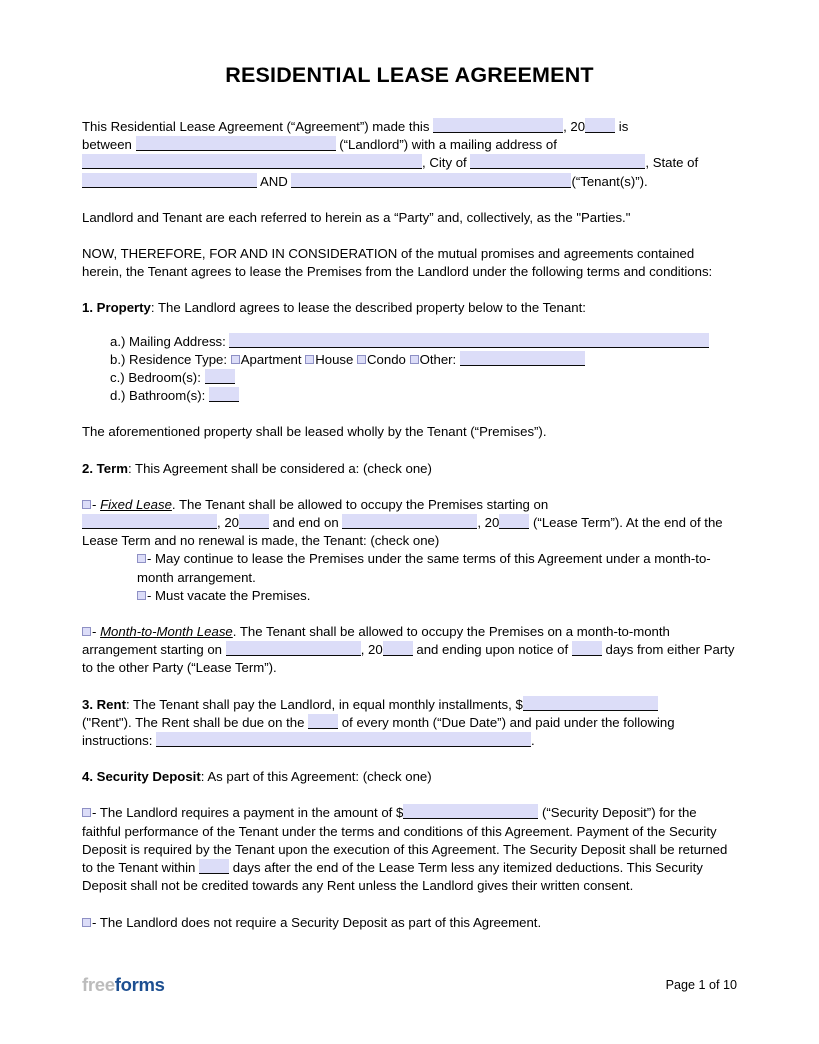  Describe the element at coordinates (193, 722) in the screenshot. I see `section3-text-b: ("Rent"). The Rent shall be due on the` at that location.